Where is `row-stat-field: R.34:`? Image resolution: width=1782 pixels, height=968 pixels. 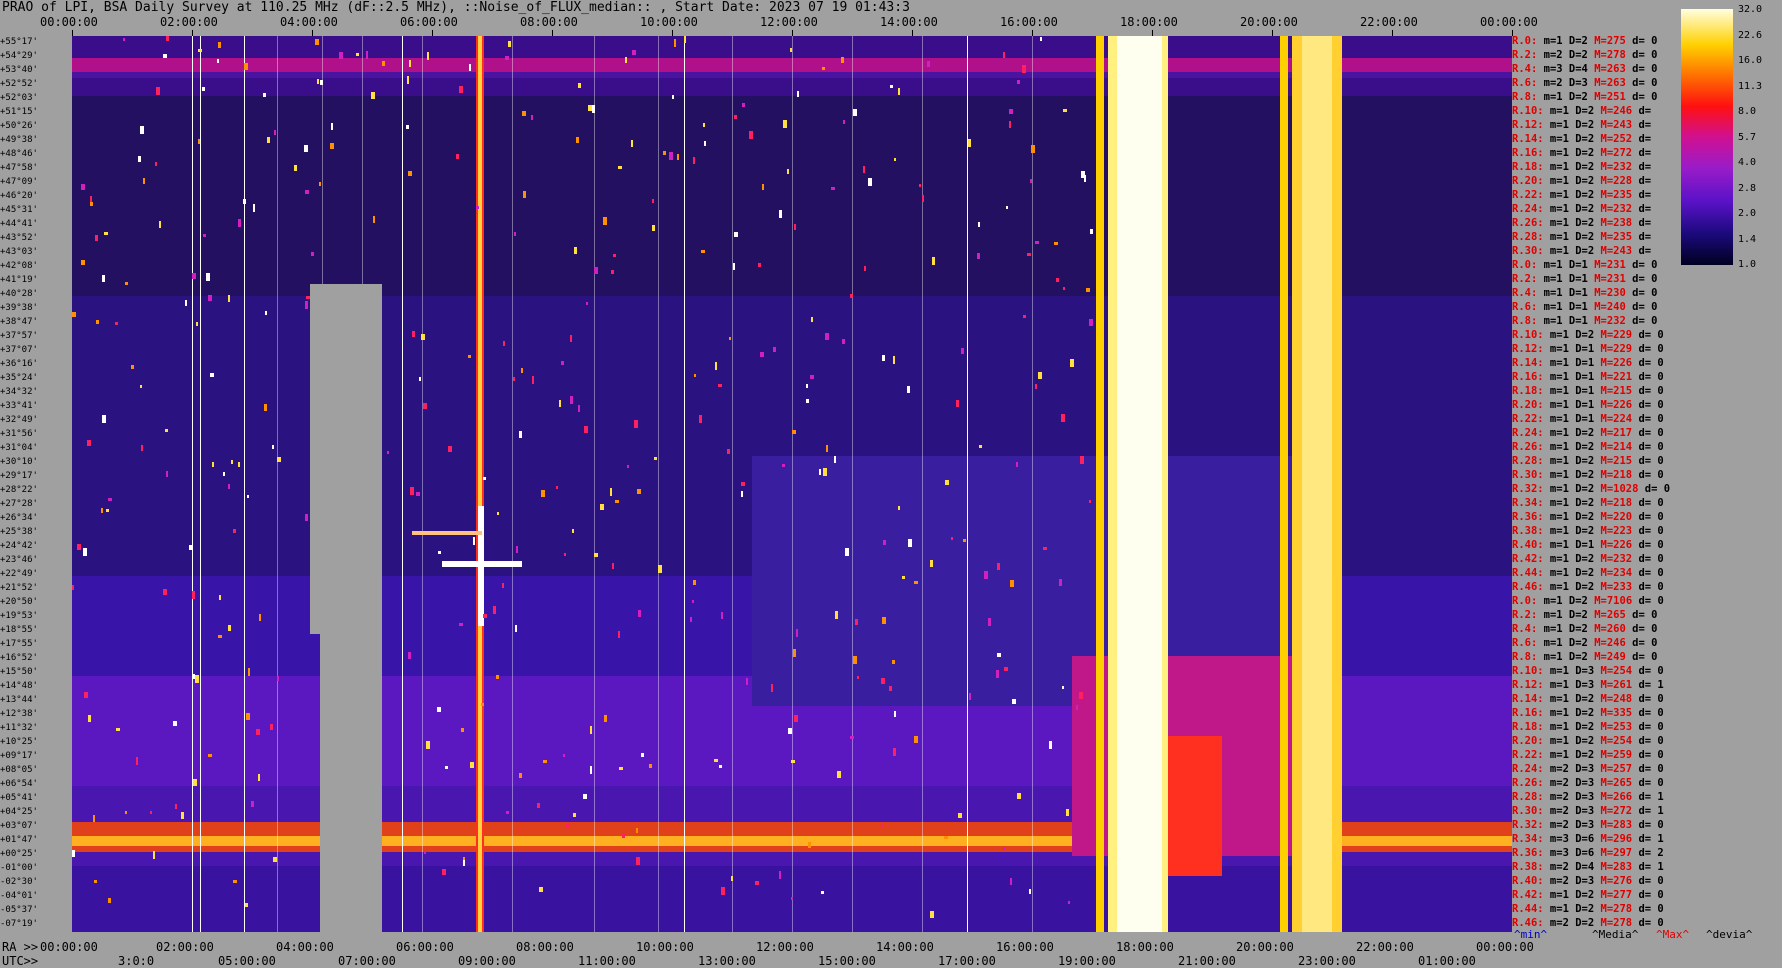
row-stat-field: R.34: is located at coordinates (1528, 503).